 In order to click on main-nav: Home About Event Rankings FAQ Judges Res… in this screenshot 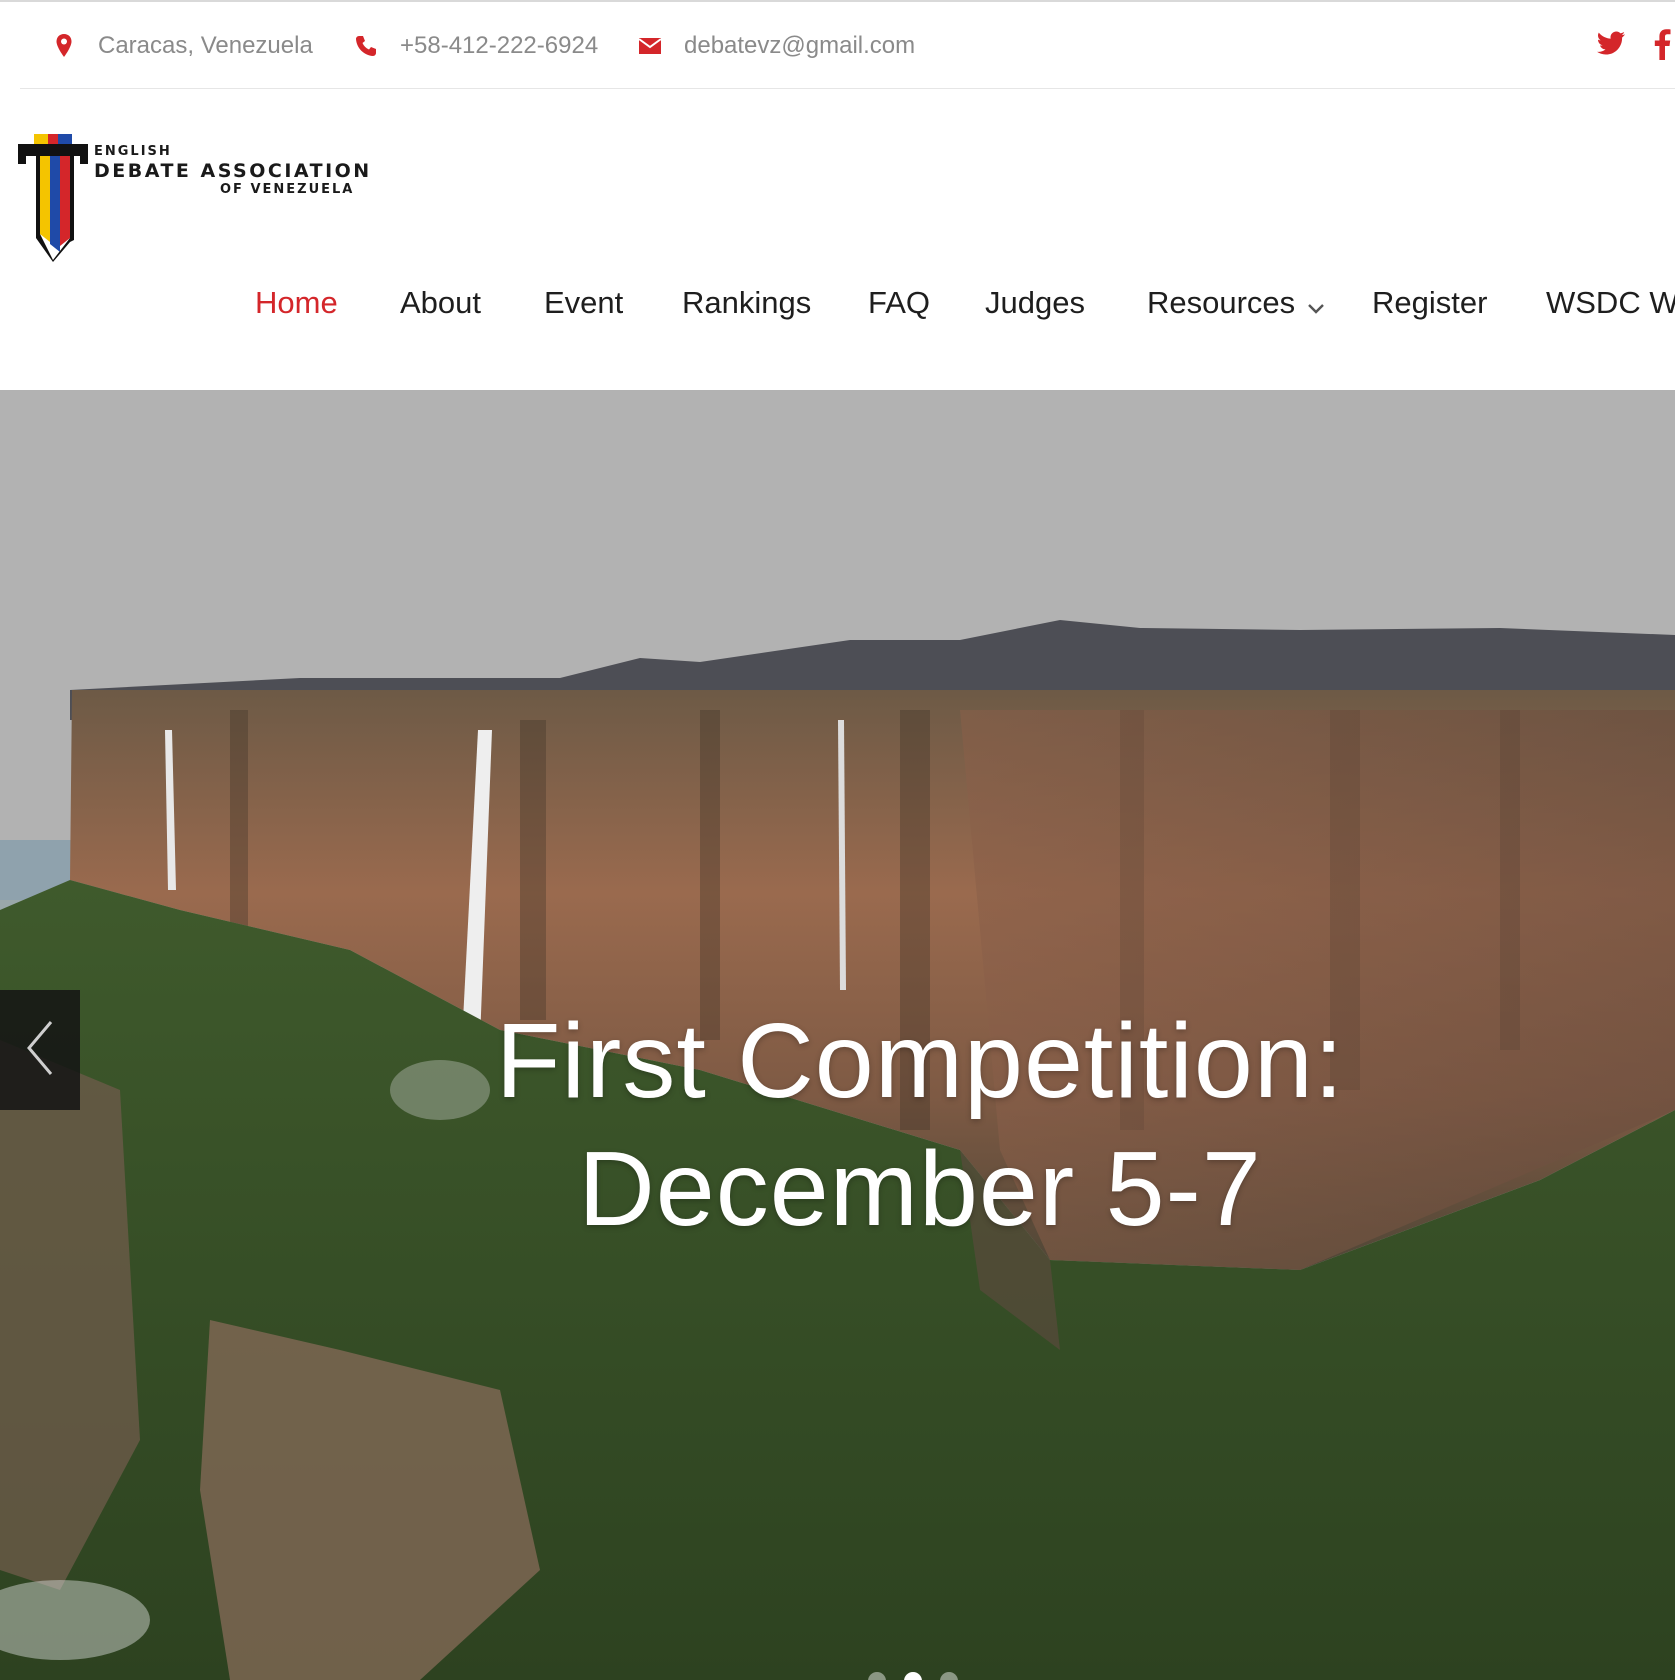, I will do `click(837, 303)`.